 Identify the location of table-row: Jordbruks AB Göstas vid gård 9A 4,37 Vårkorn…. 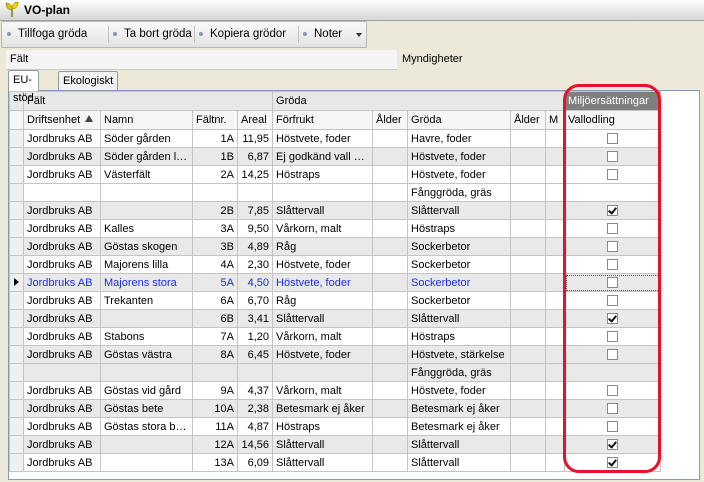
(335, 390).